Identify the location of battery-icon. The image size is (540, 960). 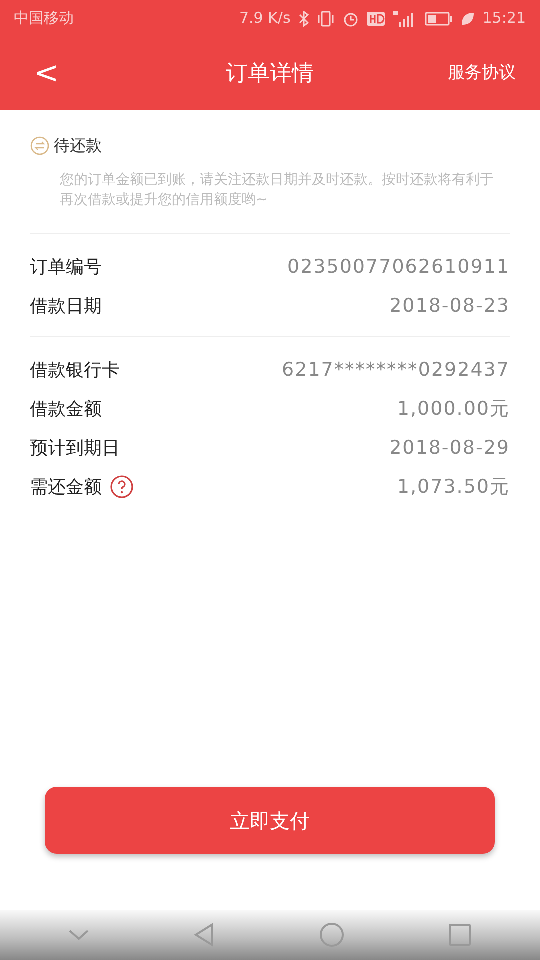
(438, 19).